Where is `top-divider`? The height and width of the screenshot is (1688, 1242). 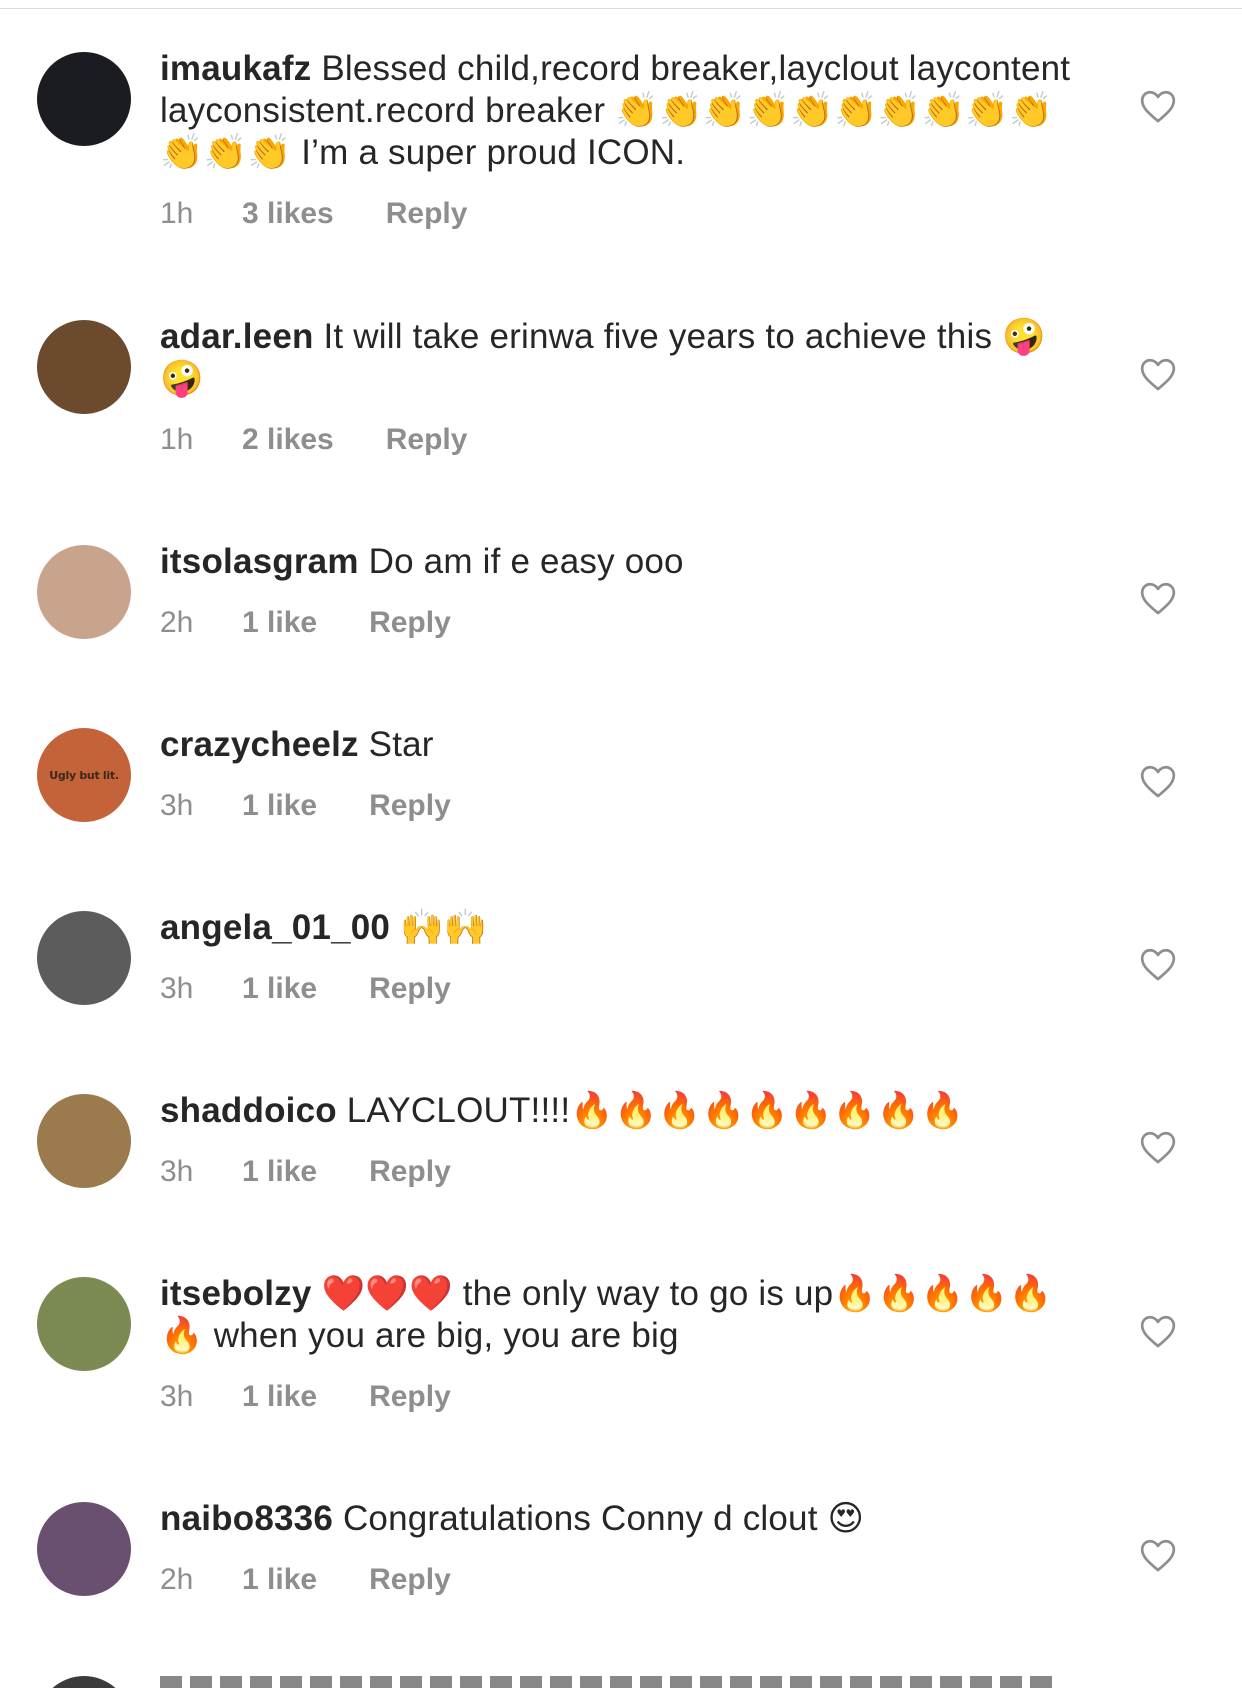 top-divider is located at coordinates (621, 8).